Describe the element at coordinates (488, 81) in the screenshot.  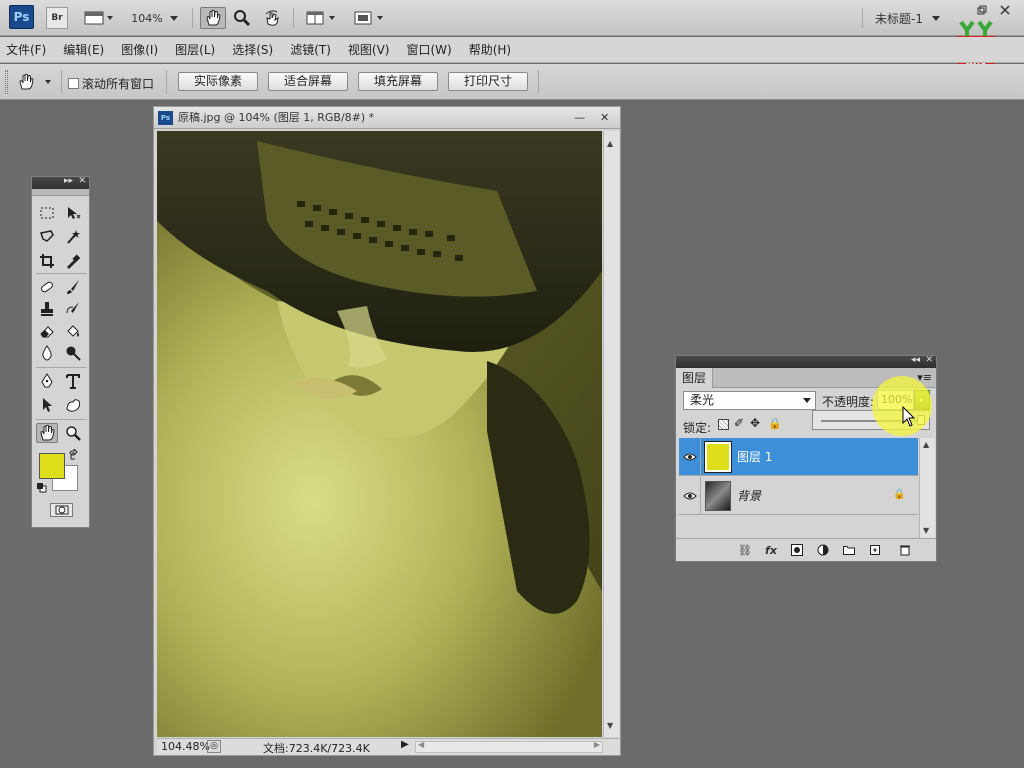
I see `print-size-button: 打印尺寸` at that location.